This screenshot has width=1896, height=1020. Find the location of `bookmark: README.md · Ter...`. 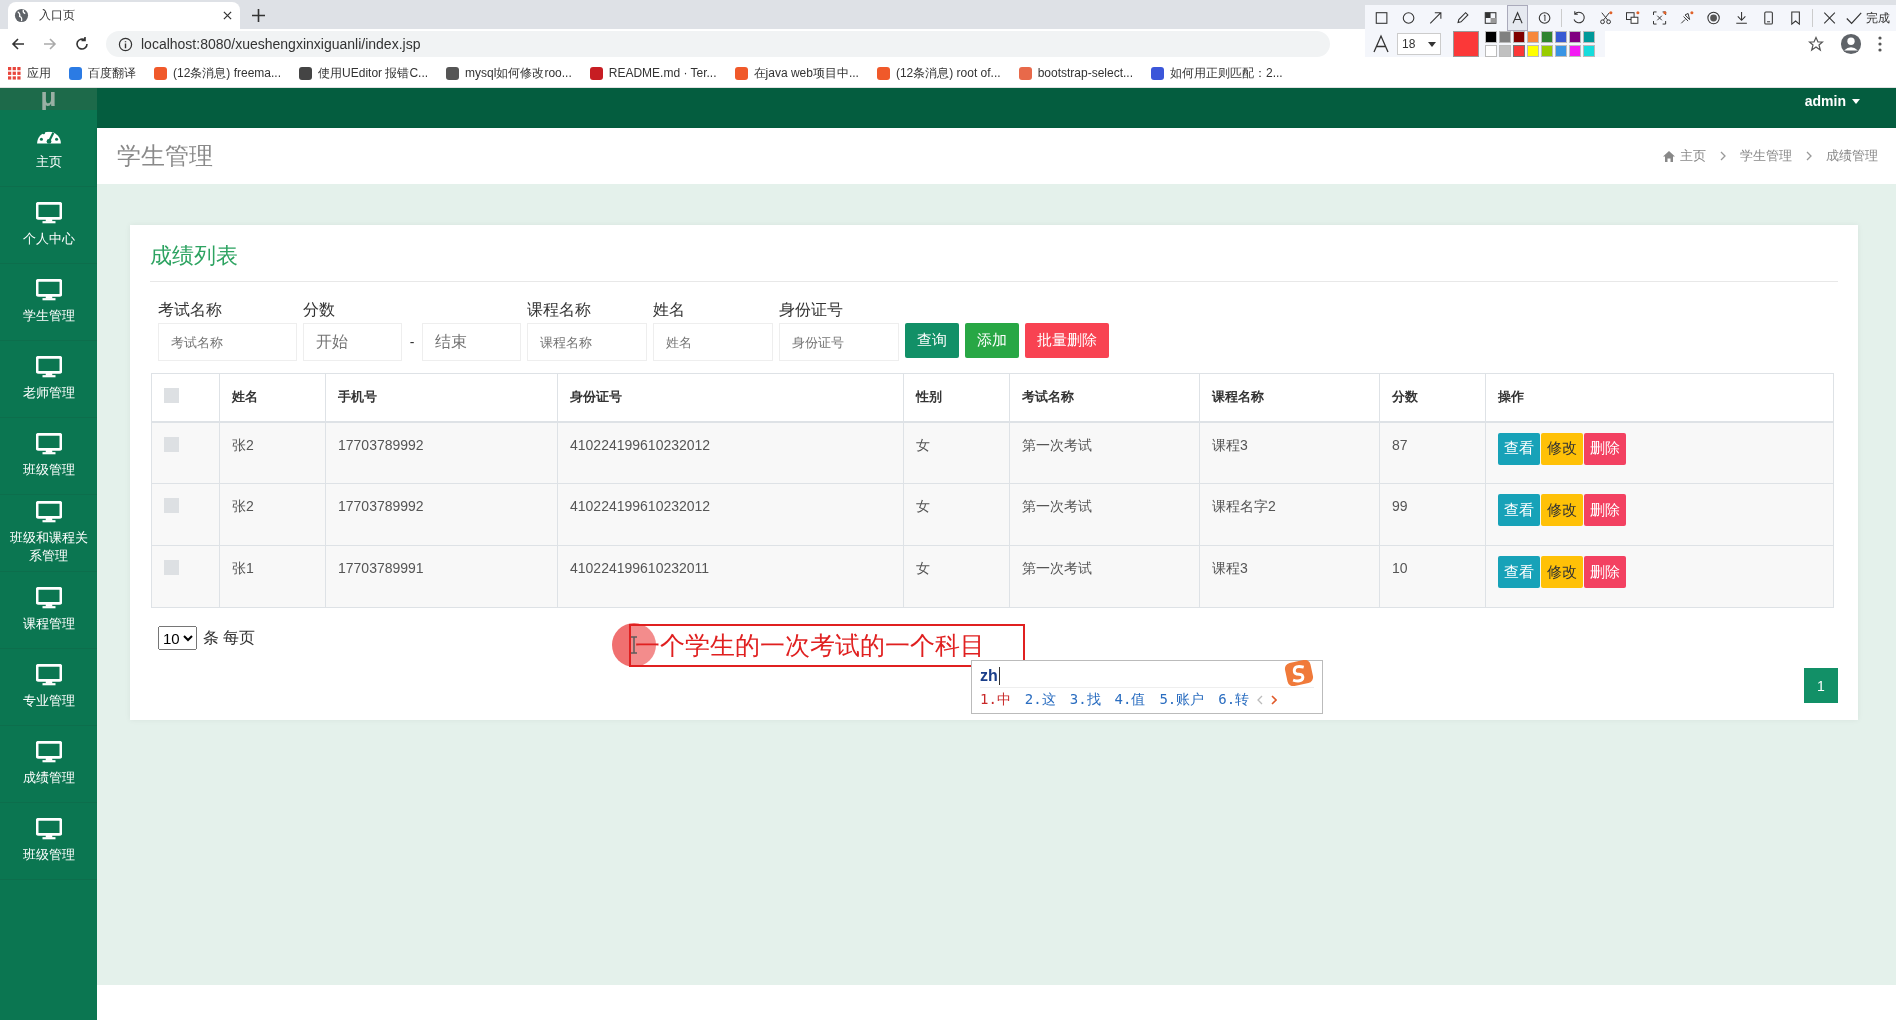

bookmark: README.md · Ter... is located at coordinates (653, 73).